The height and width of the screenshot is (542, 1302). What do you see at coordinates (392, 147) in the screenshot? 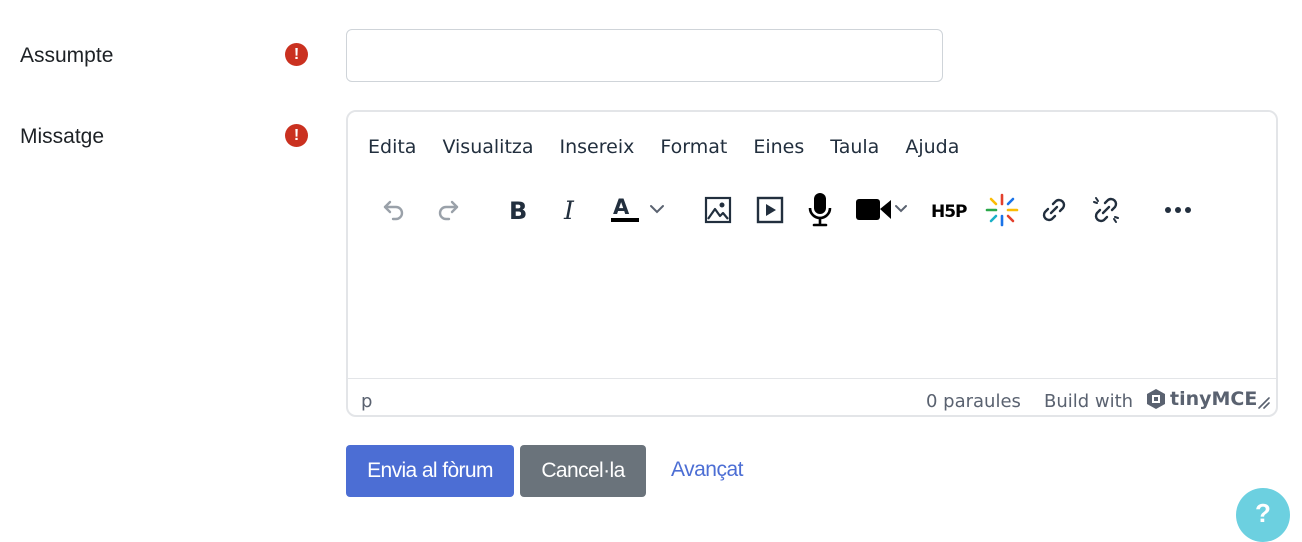
I see `menu-edit: Edita` at bounding box center [392, 147].